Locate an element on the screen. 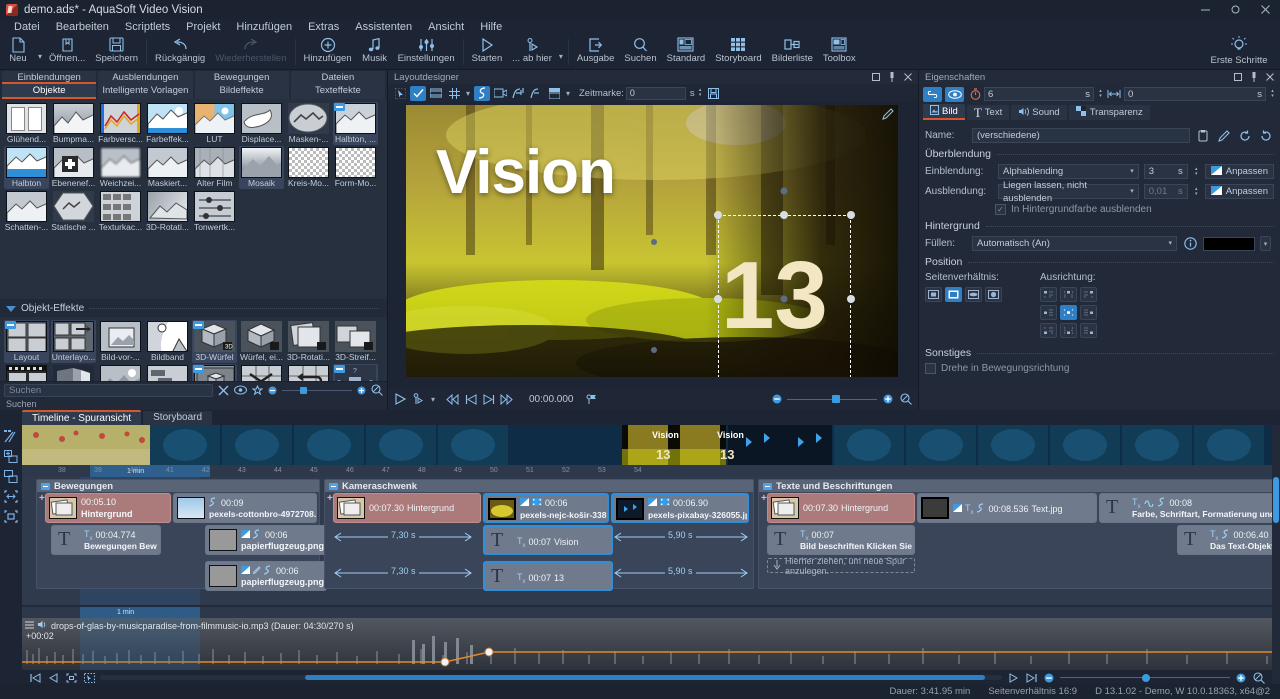 The image size is (1280, 699). toolbar-standard: Standard is located at coordinates (686, 52).